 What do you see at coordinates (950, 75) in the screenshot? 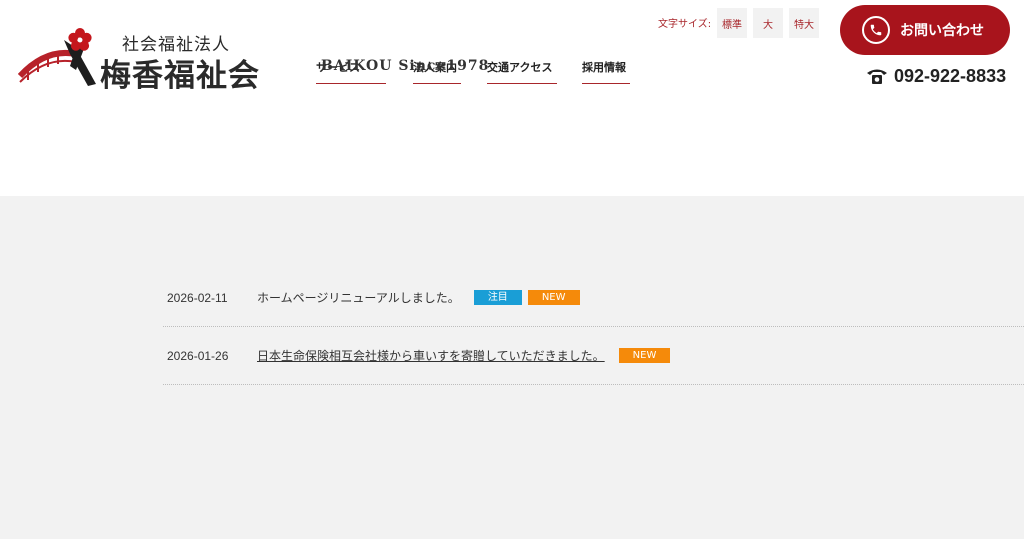
I see `phone-number-text: 092-922-8833` at bounding box center [950, 75].